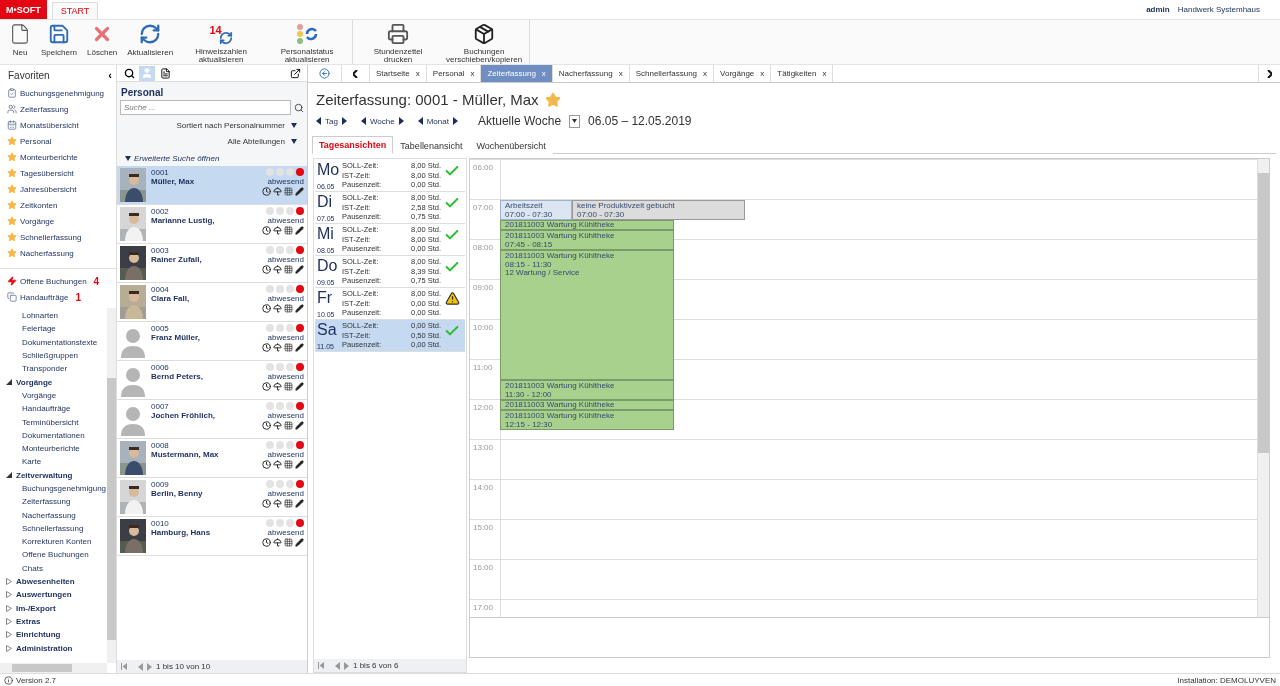 The image size is (1280, 686). I want to click on tree-item: Buchungsgenehmigung, so click(53, 488).